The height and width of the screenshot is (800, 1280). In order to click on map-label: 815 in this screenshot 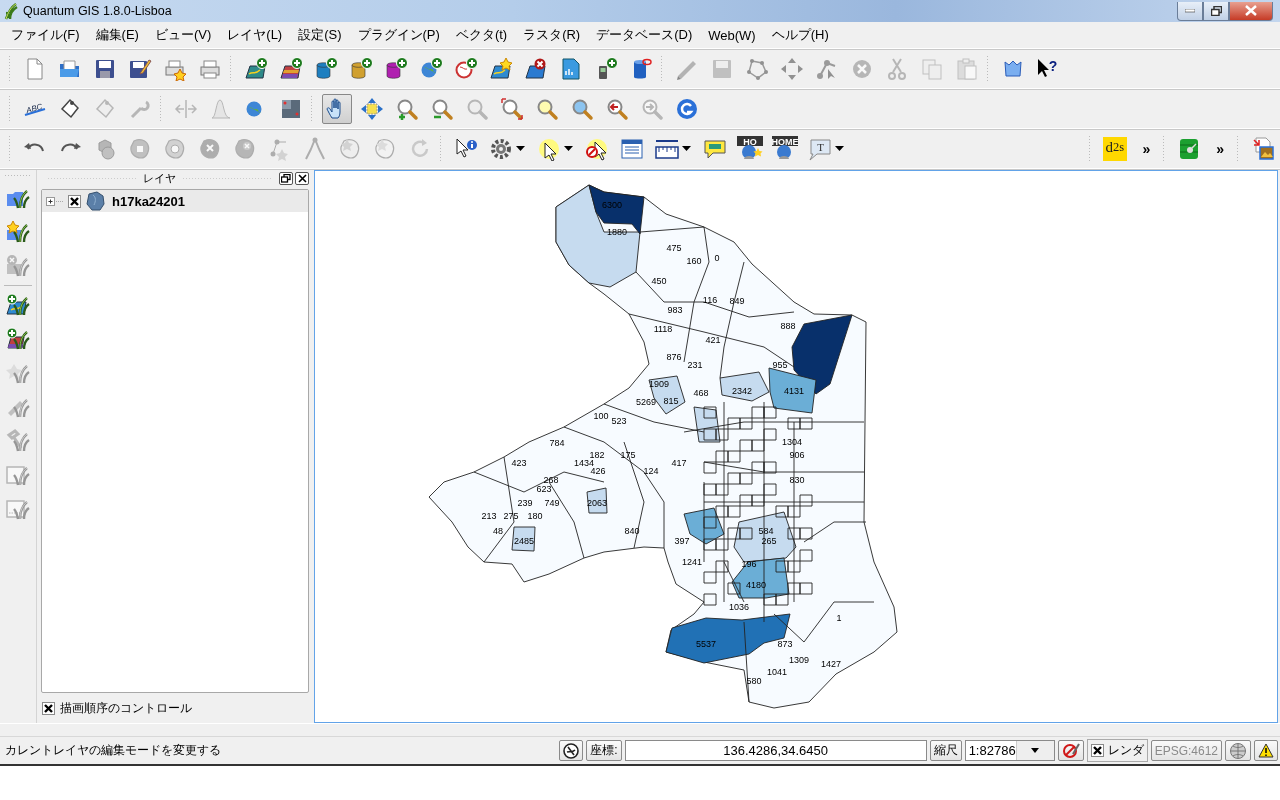, I will do `click(671, 401)`.